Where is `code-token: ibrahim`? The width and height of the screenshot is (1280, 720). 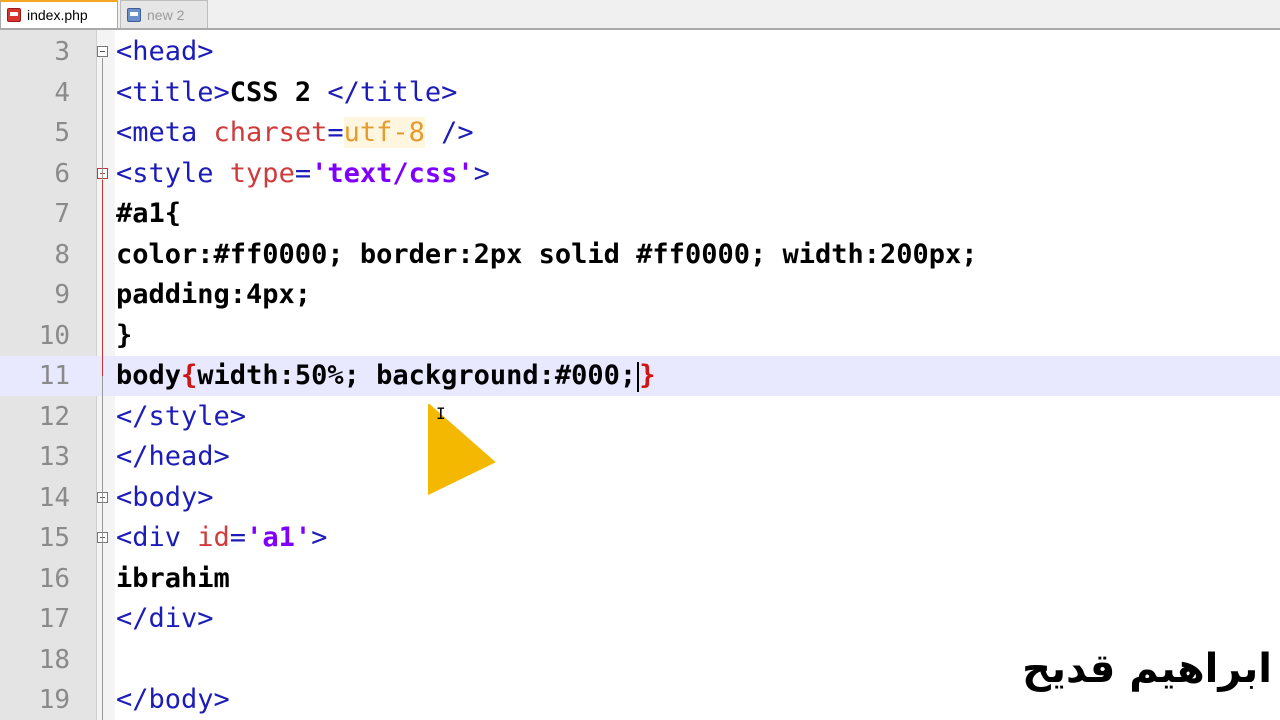 code-token: ibrahim is located at coordinates (173, 578).